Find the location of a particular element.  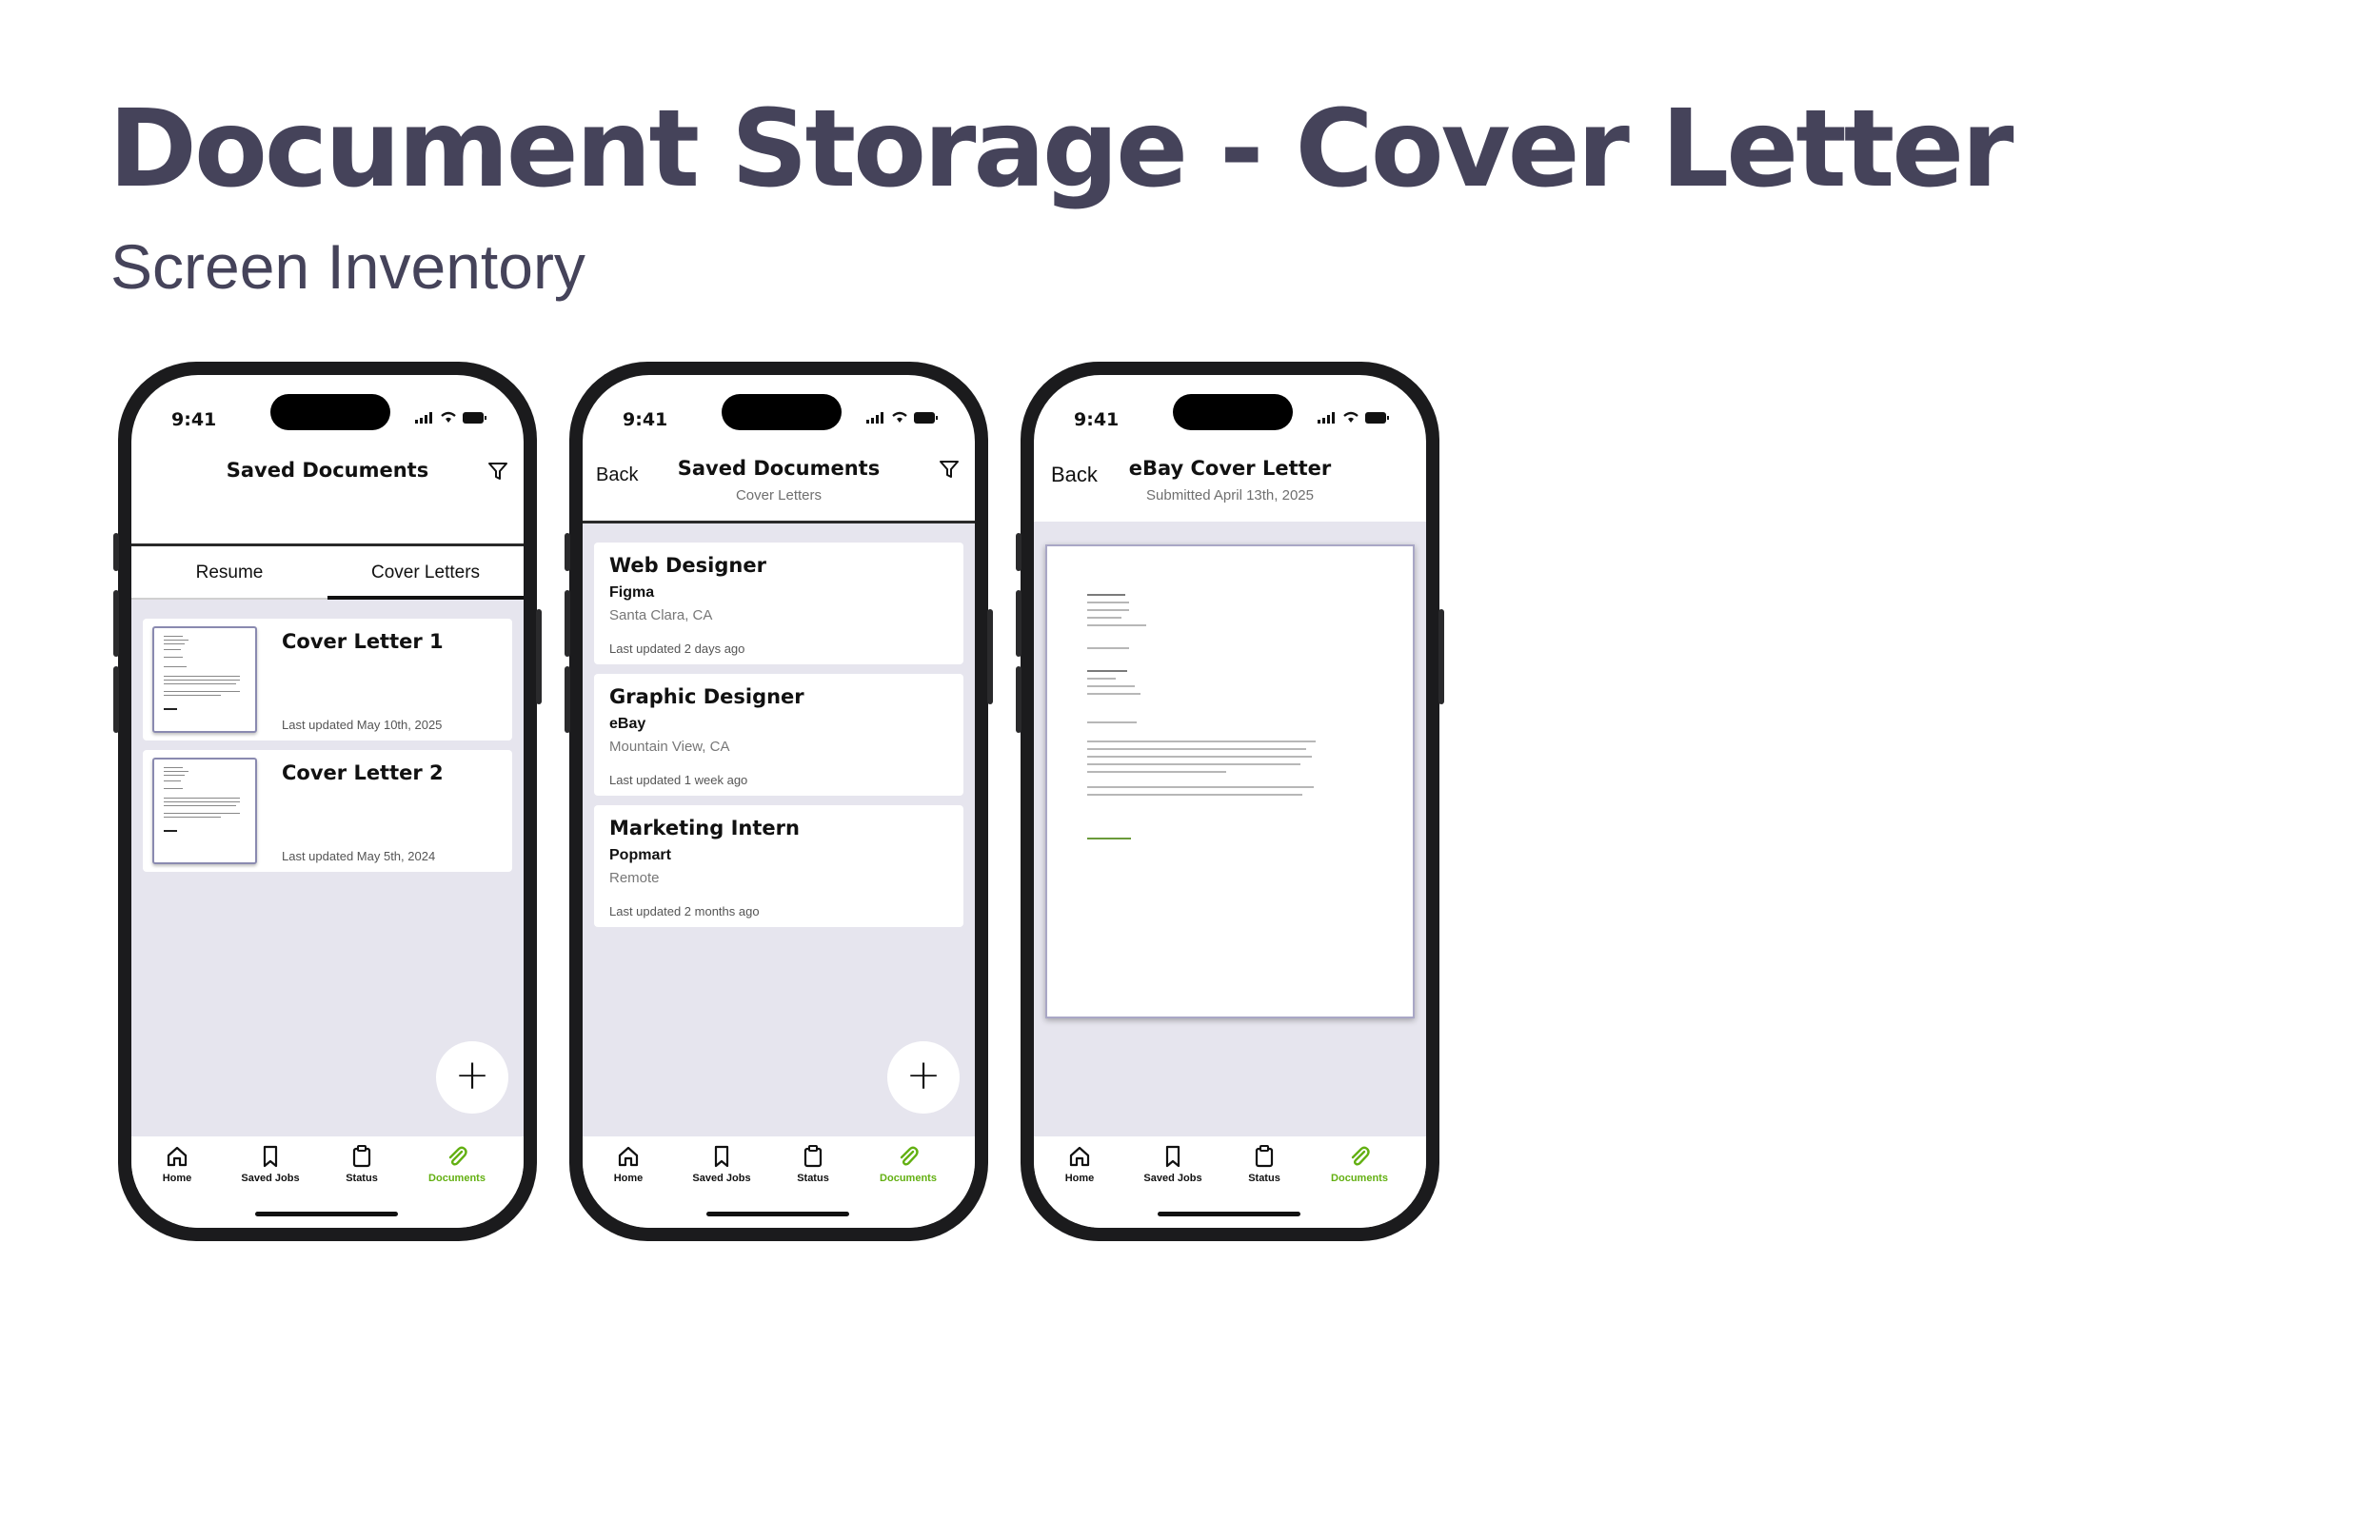

job-company: Figma is located at coordinates (632, 592).